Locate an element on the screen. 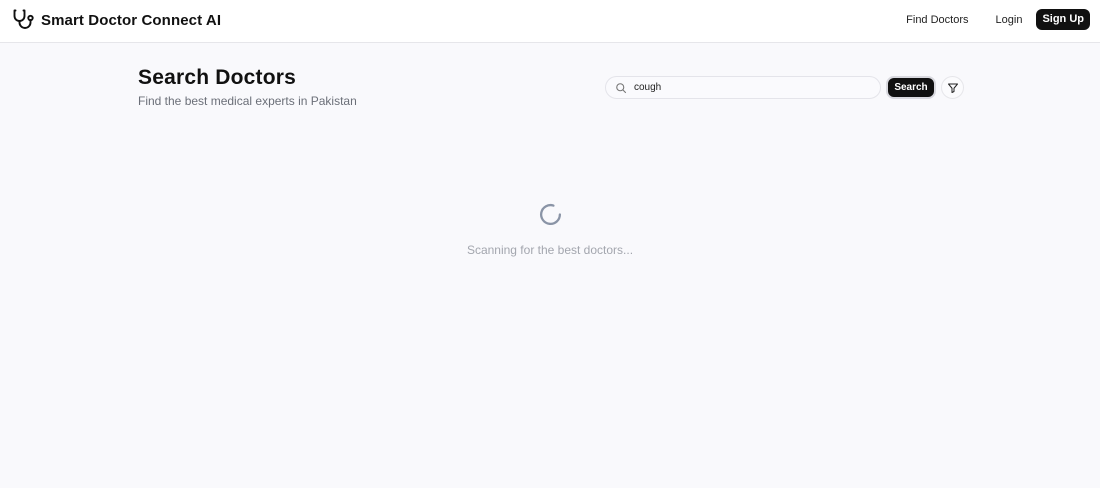 The height and width of the screenshot is (488, 1100). brand-name: Smart Doctor Connect AI is located at coordinates (131, 20).